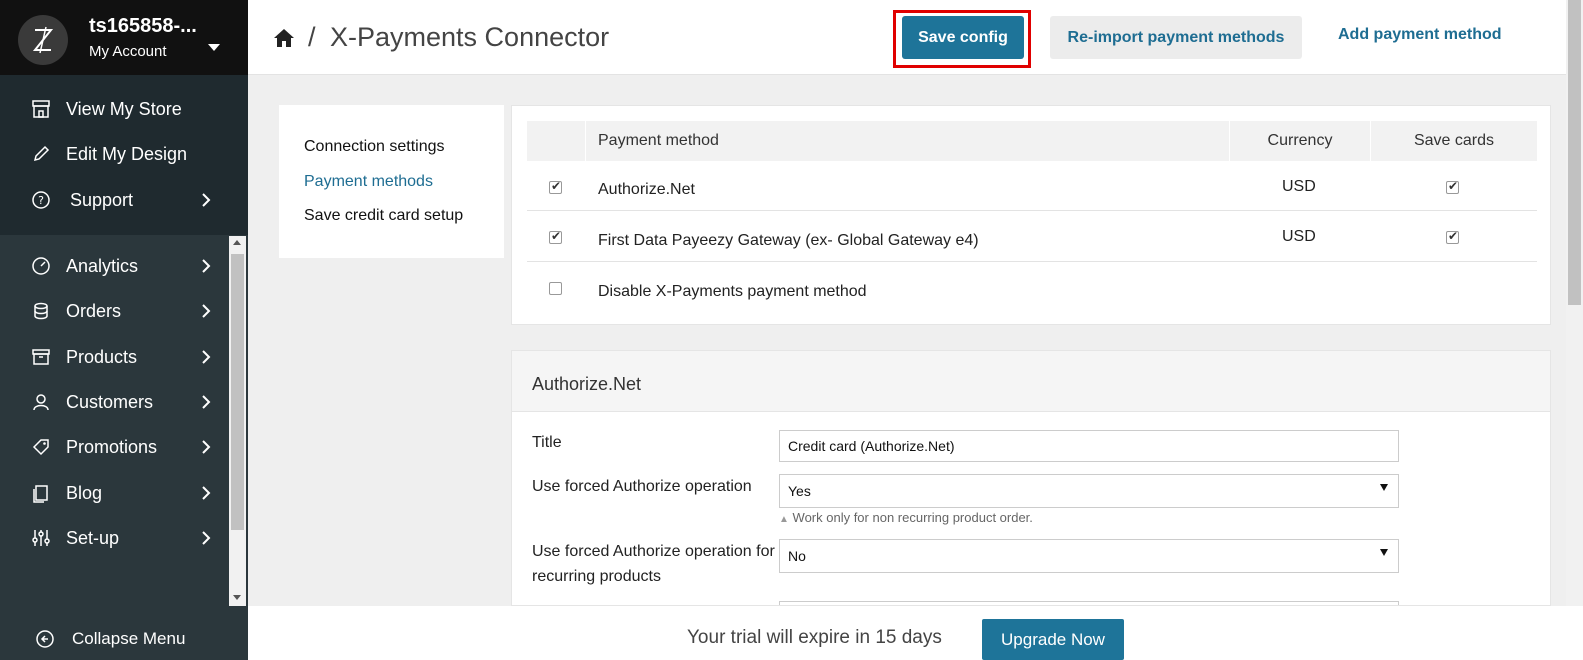  Describe the element at coordinates (128, 51) in the screenshot. I see `account-subtitle: My Account` at that location.